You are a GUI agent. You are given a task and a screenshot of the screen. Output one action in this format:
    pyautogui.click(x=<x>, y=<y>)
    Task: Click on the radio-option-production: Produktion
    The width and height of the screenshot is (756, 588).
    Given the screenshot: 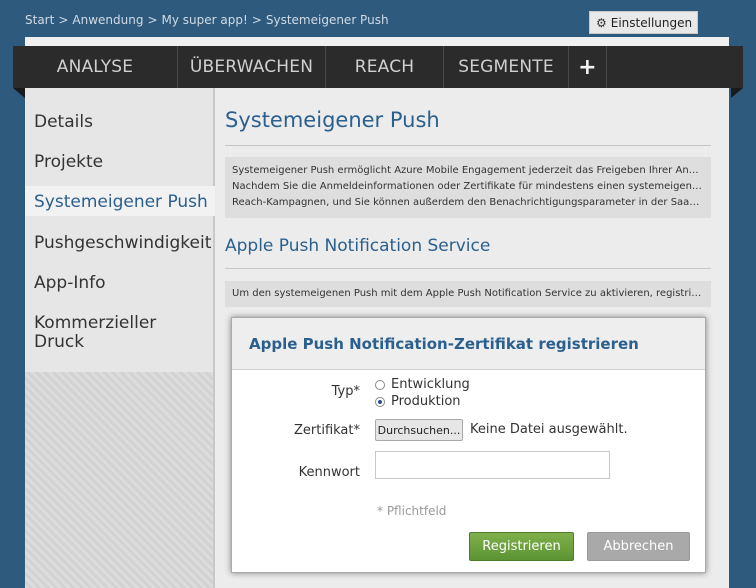 What is the action you would take?
    pyautogui.click(x=418, y=401)
    